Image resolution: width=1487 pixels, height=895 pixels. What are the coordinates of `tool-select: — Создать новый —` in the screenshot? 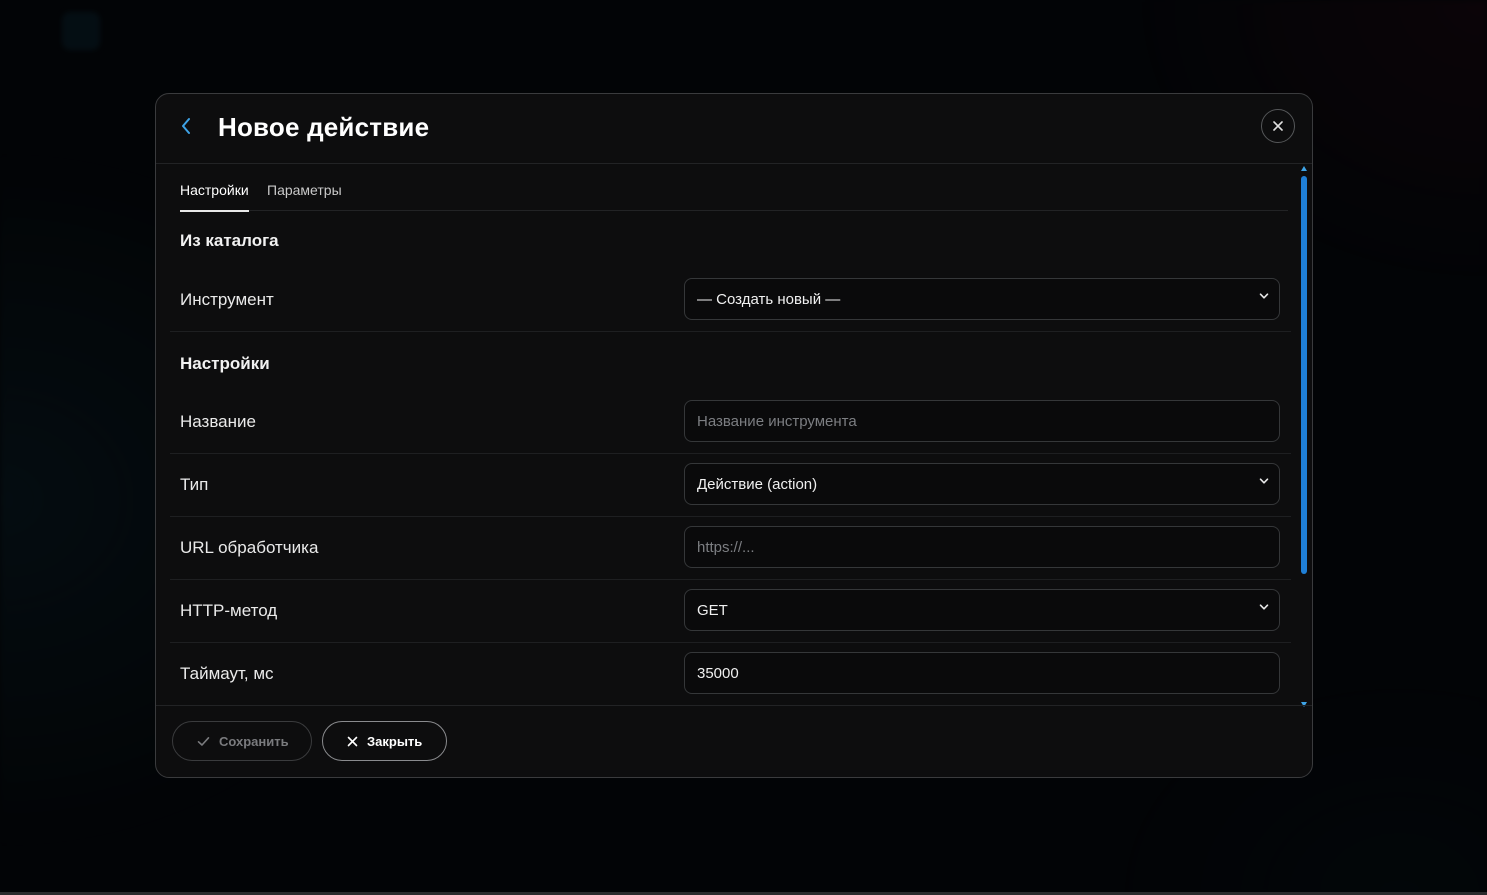 It's located at (982, 299).